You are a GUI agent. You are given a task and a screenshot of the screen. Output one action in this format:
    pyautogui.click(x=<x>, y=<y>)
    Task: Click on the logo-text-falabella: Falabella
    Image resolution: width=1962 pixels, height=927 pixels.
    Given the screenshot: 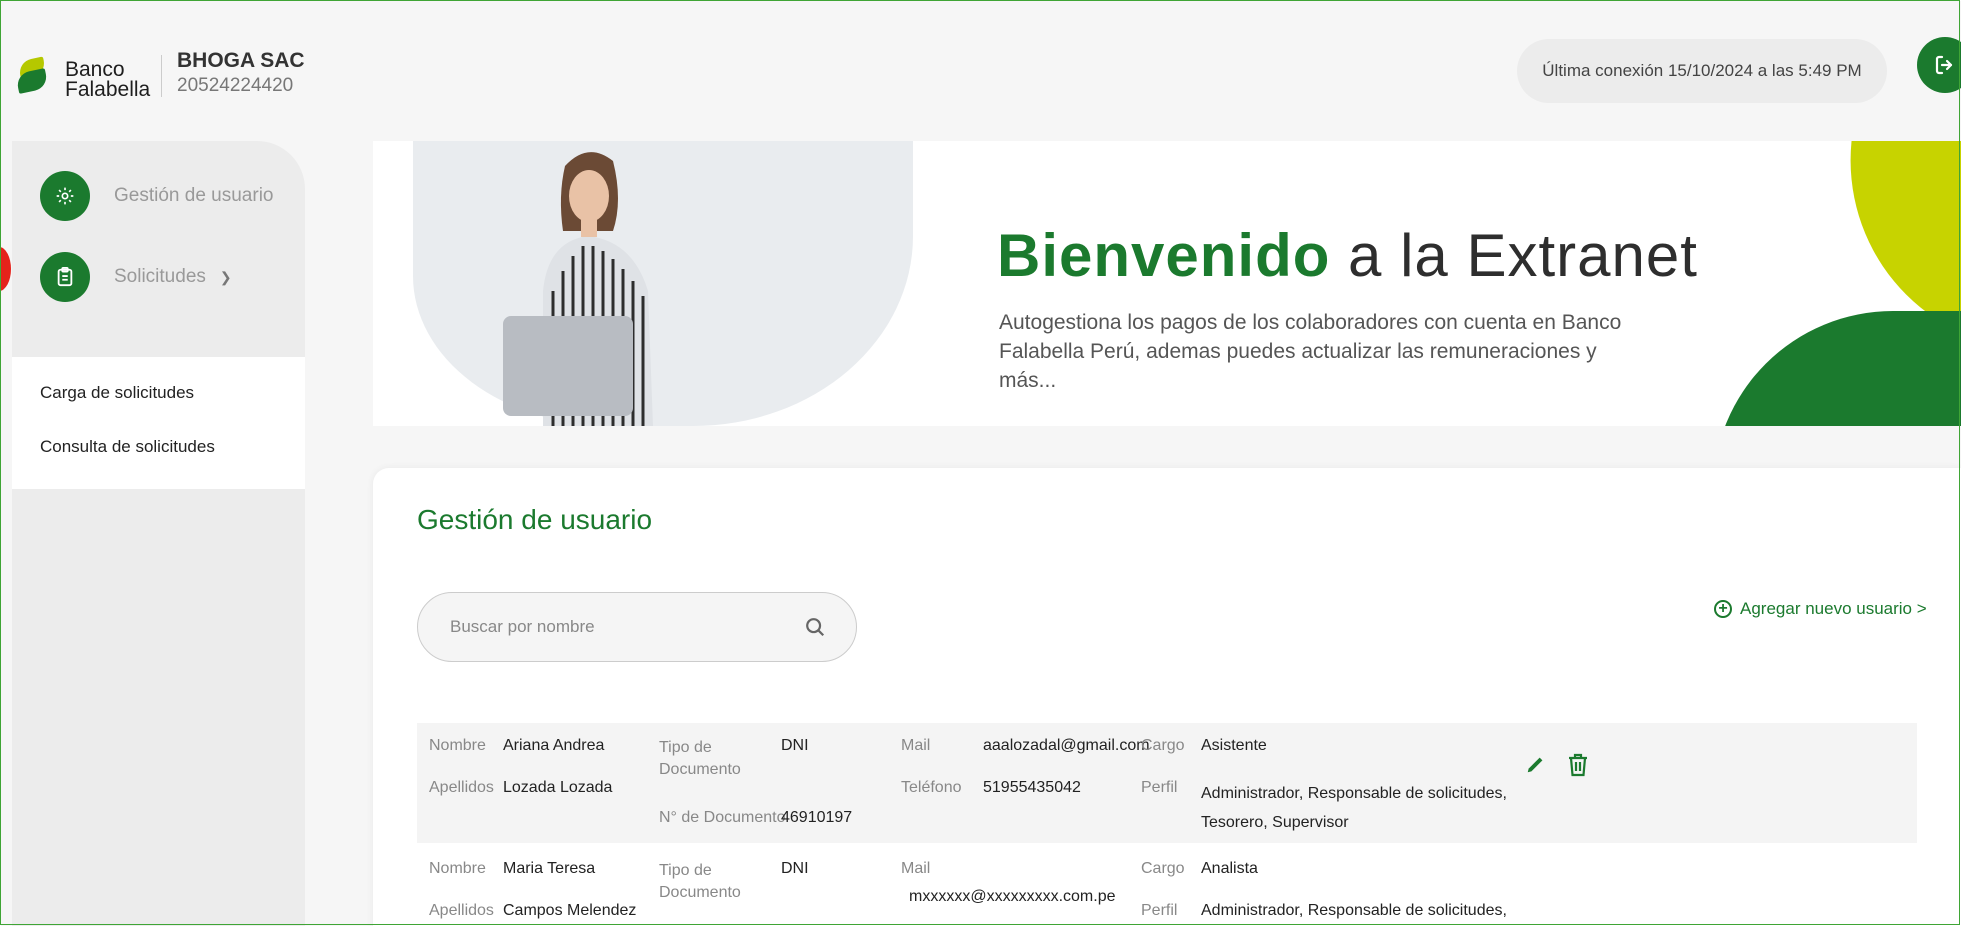 What is the action you would take?
    pyautogui.click(x=108, y=89)
    